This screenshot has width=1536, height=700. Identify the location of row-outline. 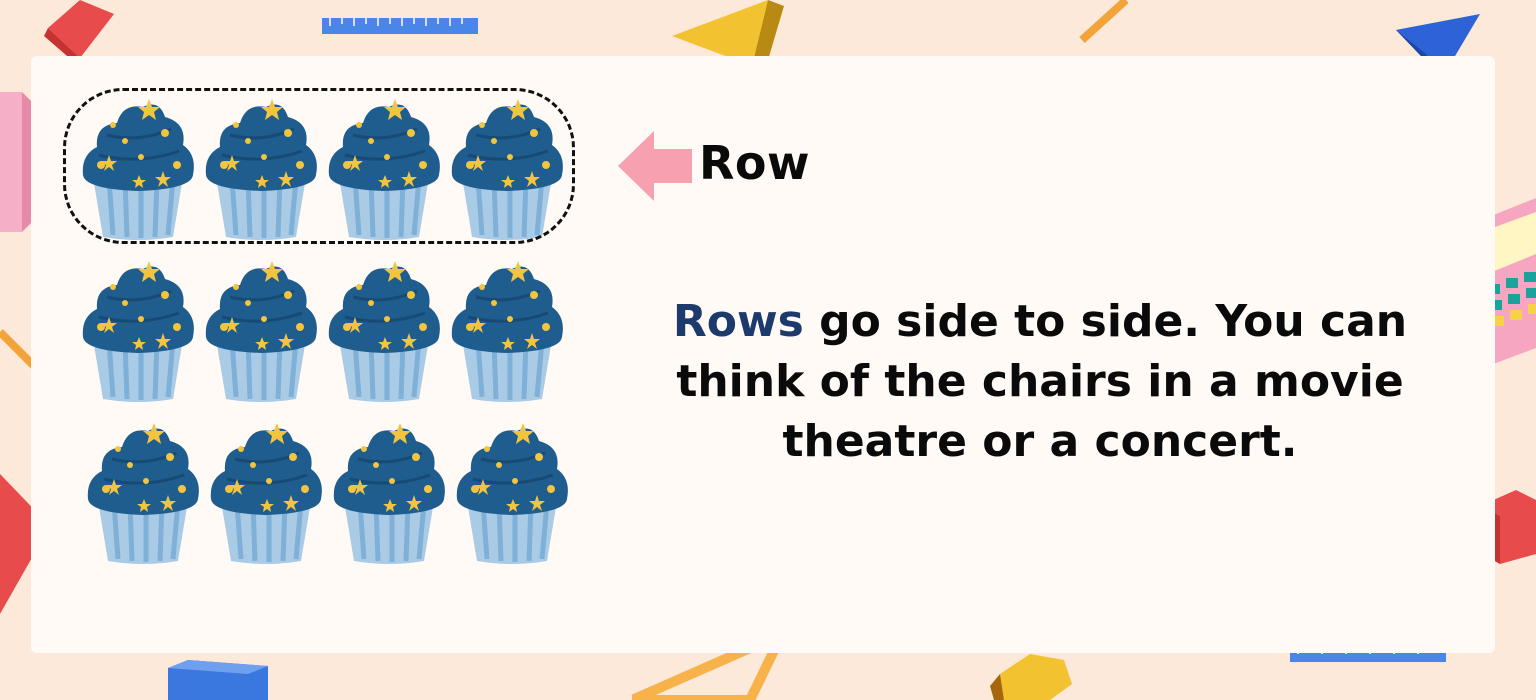
(319, 166).